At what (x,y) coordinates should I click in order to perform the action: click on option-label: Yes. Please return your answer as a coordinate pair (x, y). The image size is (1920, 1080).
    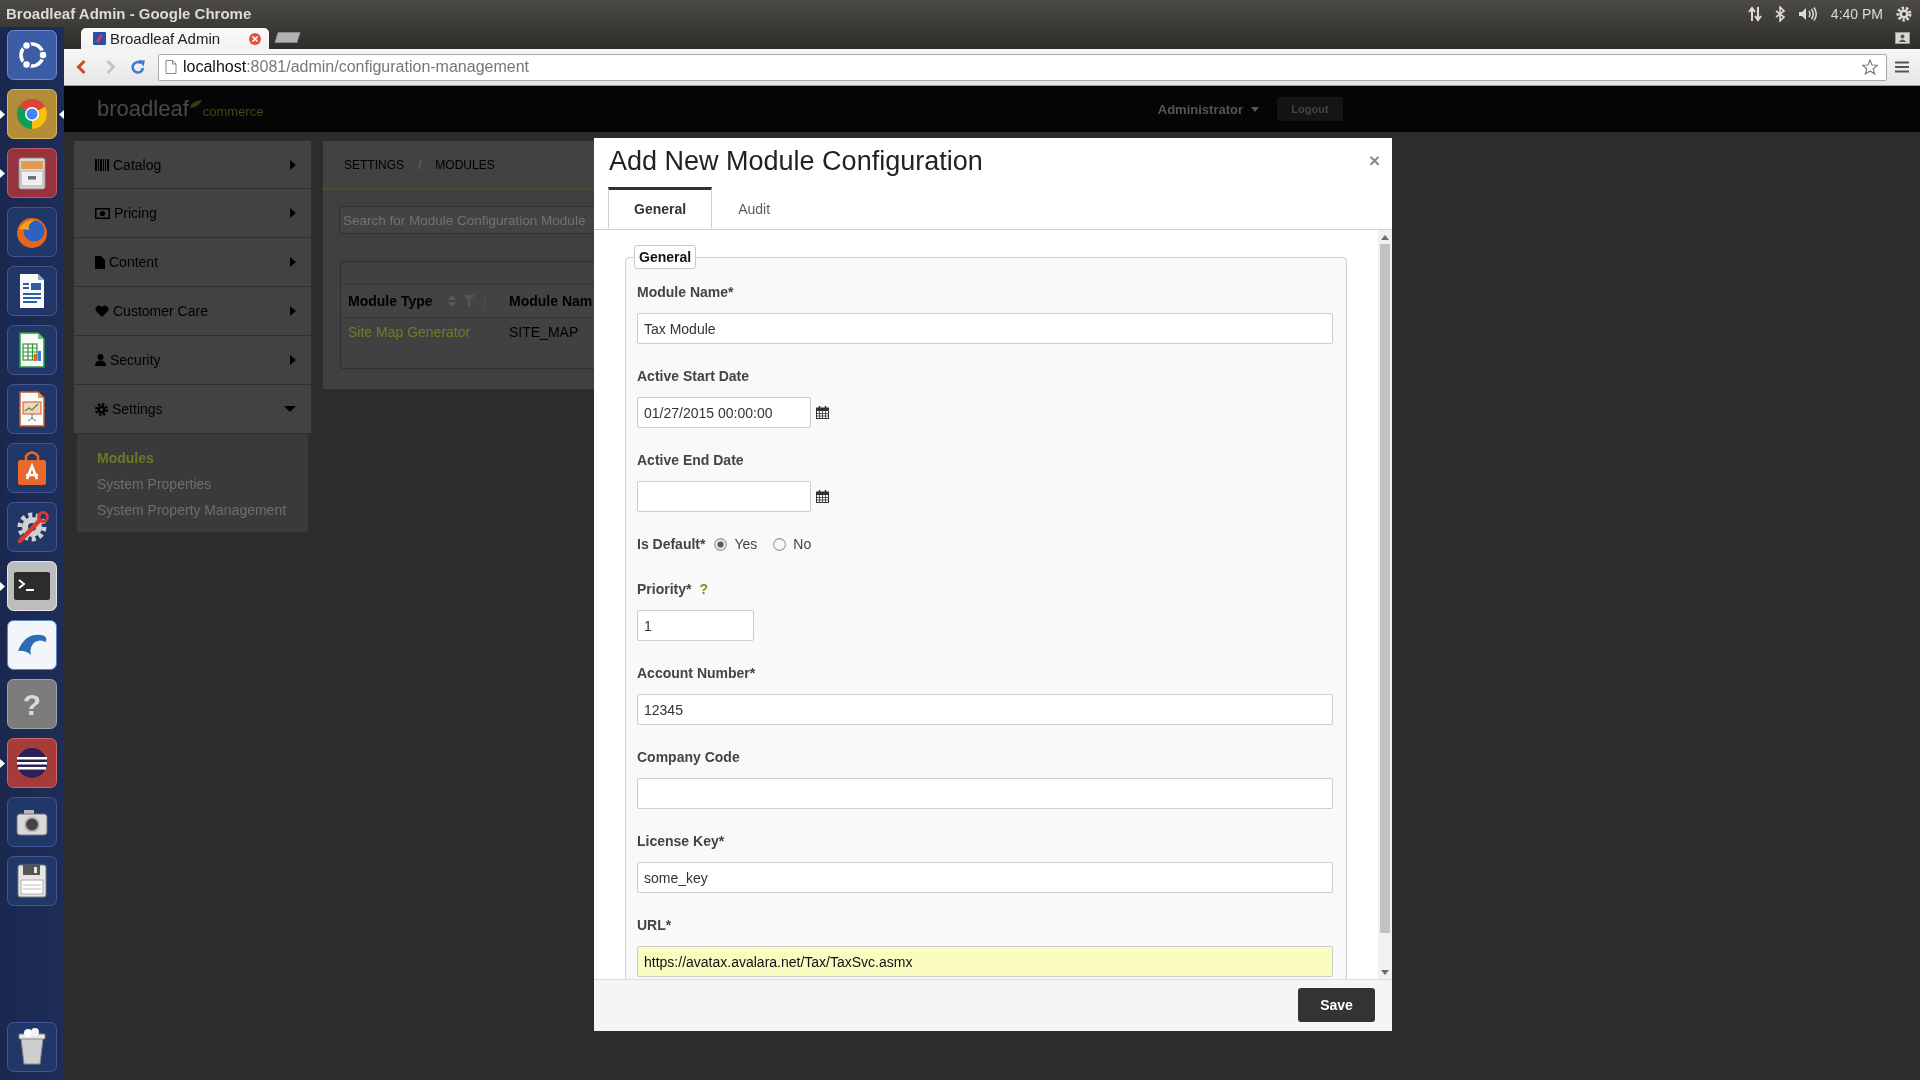
    Looking at the image, I should click on (746, 544).